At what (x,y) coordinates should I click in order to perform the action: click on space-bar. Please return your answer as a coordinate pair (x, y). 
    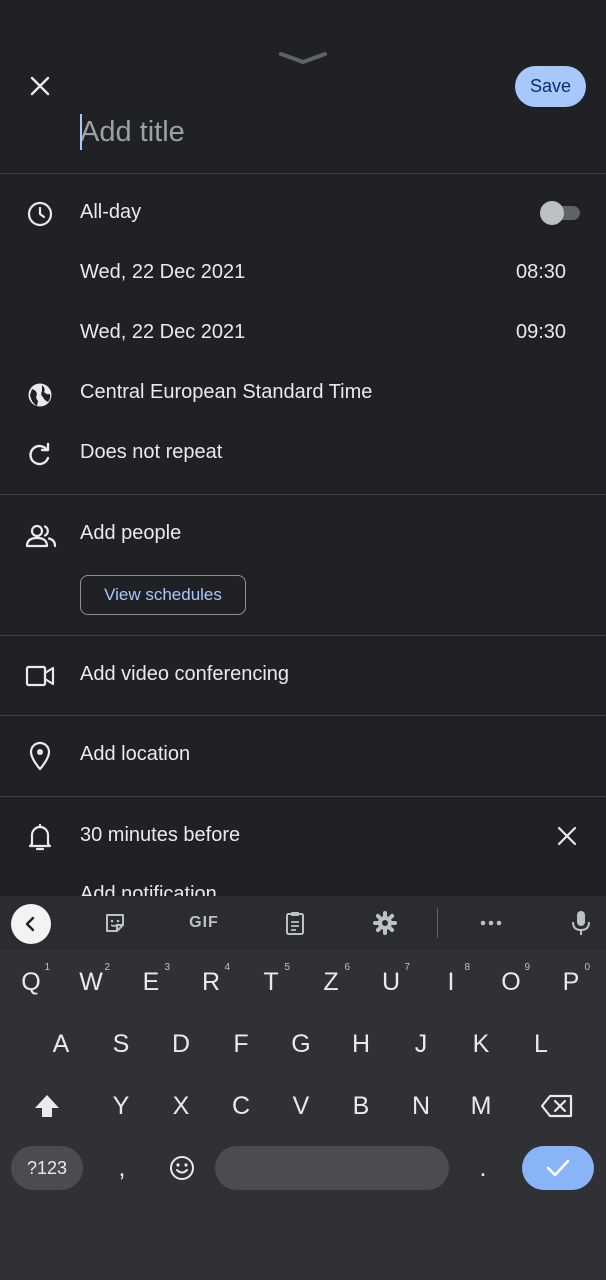
    Looking at the image, I should click on (332, 1168).